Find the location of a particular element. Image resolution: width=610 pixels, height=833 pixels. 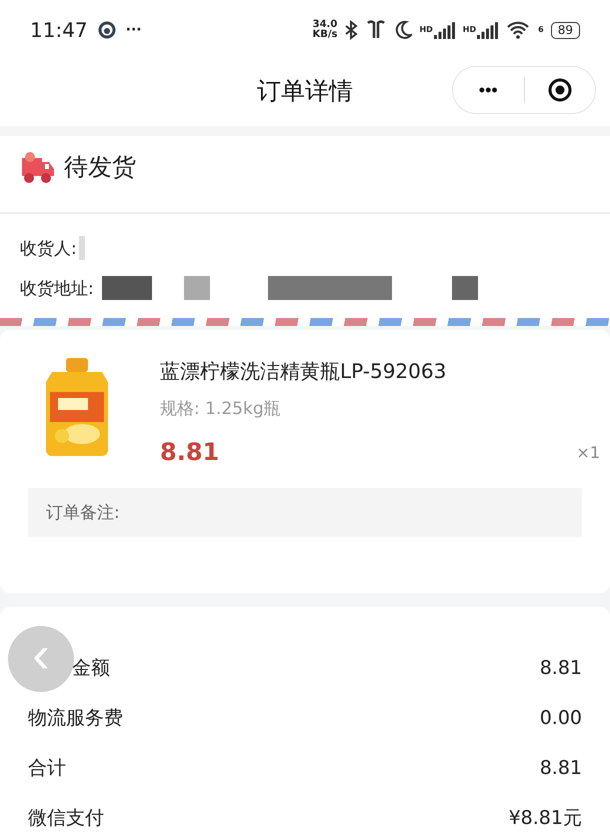

order-status: 待发货 is located at coordinates (100, 167).